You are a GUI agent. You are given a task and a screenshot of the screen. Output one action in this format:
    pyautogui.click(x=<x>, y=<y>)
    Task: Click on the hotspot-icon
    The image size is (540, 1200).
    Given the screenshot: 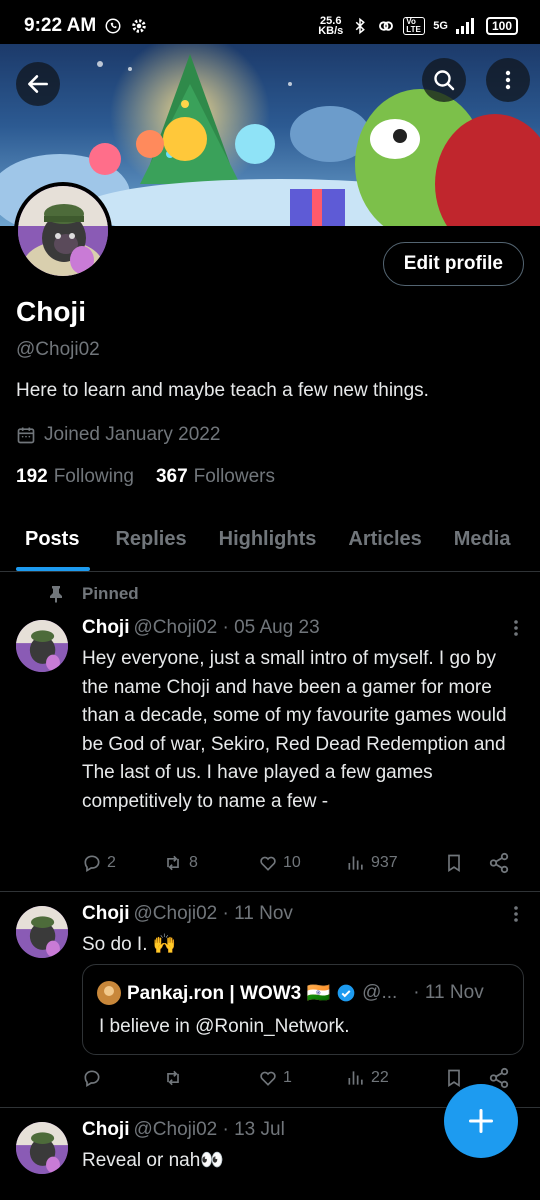 What is the action you would take?
    pyautogui.click(x=386, y=26)
    